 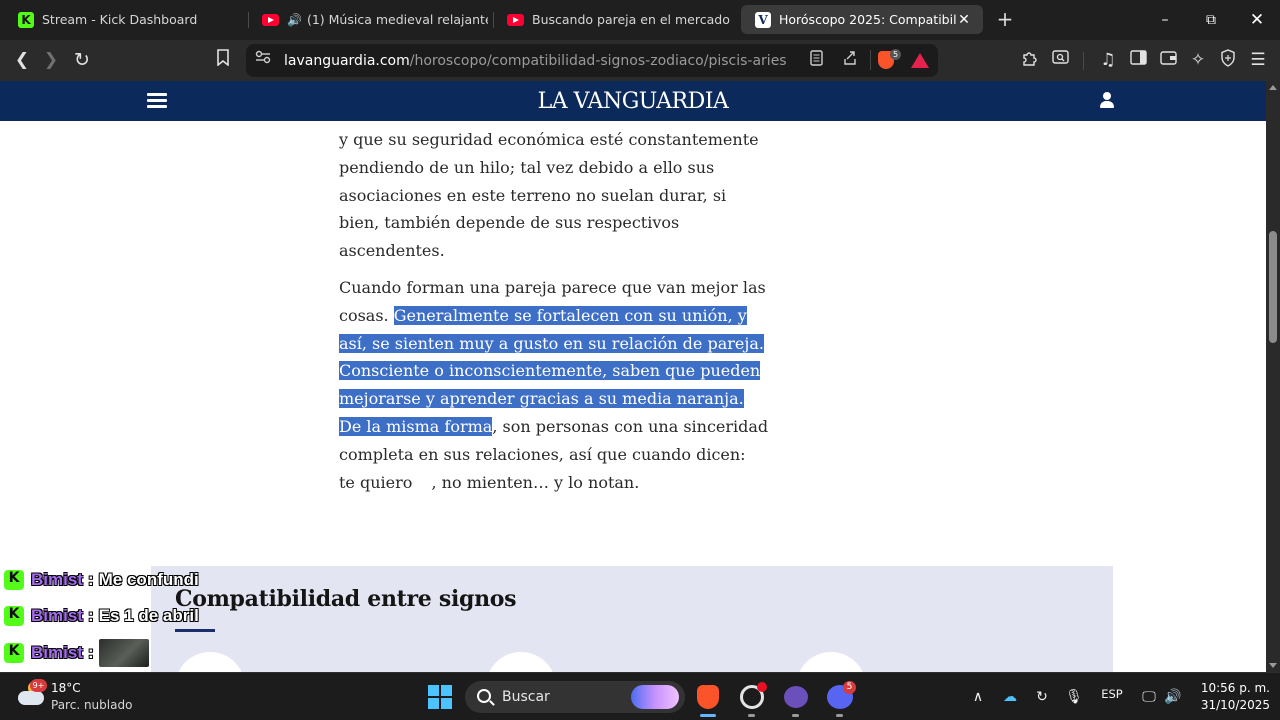 What do you see at coordinates (91, 705) in the screenshot?
I see `weather-condition: Parc. nublado` at bounding box center [91, 705].